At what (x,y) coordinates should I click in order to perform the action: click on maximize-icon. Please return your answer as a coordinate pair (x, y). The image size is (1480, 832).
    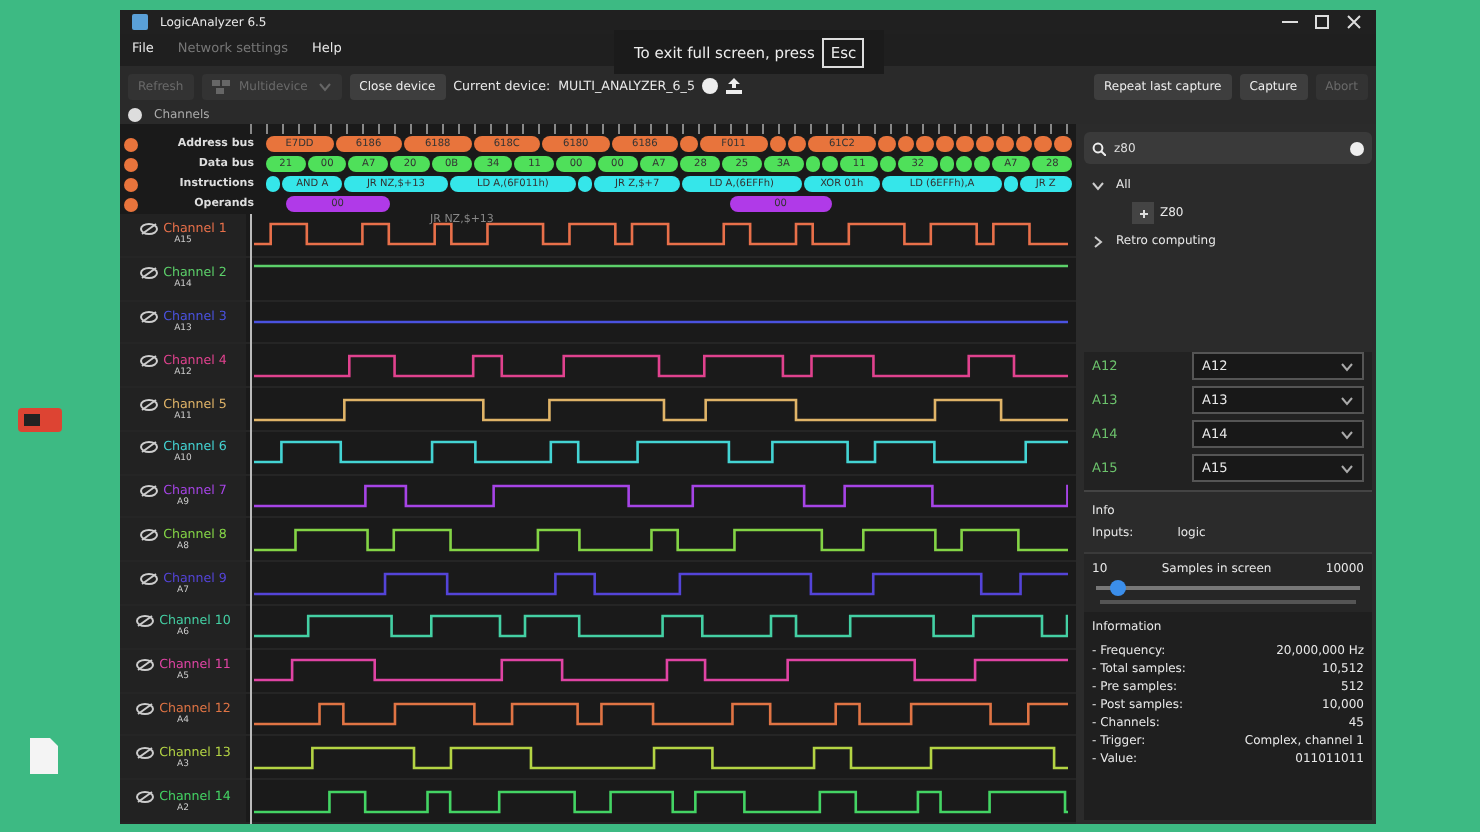
    Looking at the image, I should click on (1322, 22).